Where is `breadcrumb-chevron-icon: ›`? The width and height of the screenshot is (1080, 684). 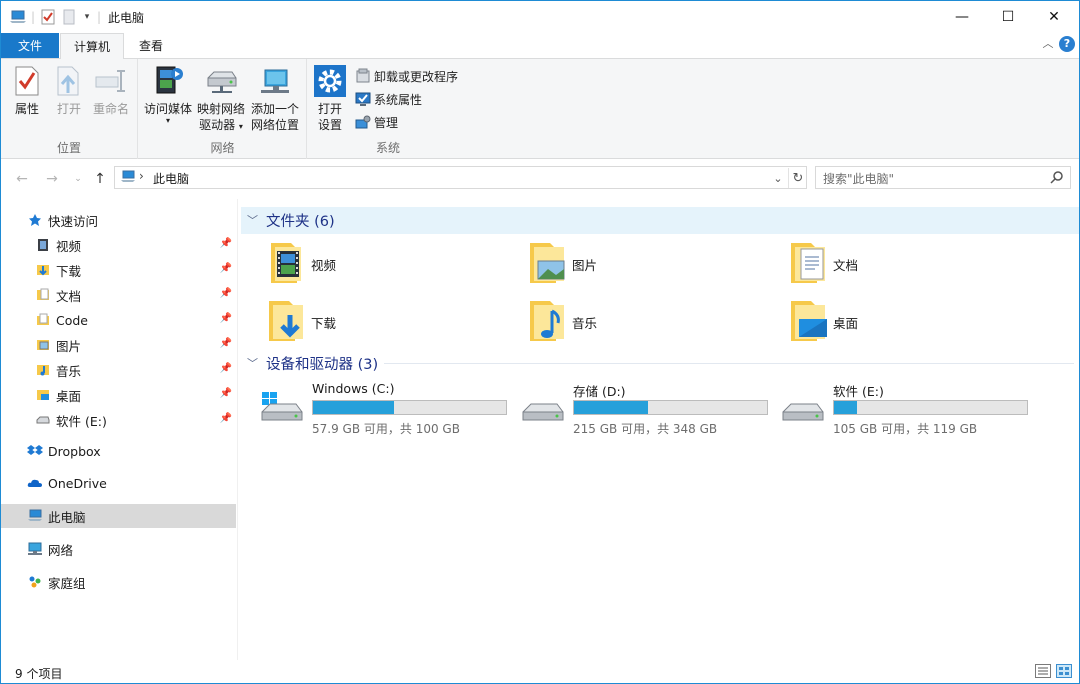
breadcrumb-chevron-icon: › is located at coordinates (141, 176).